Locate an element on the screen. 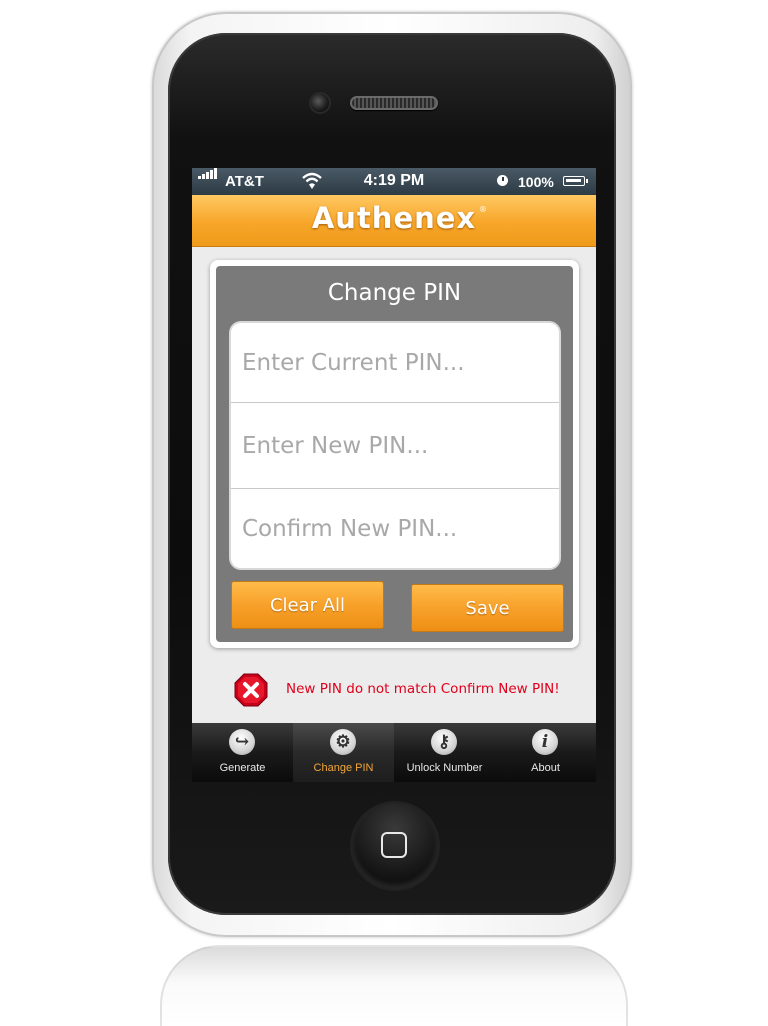 The image size is (768, 1026). info-icon: i is located at coordinates (545, 742).